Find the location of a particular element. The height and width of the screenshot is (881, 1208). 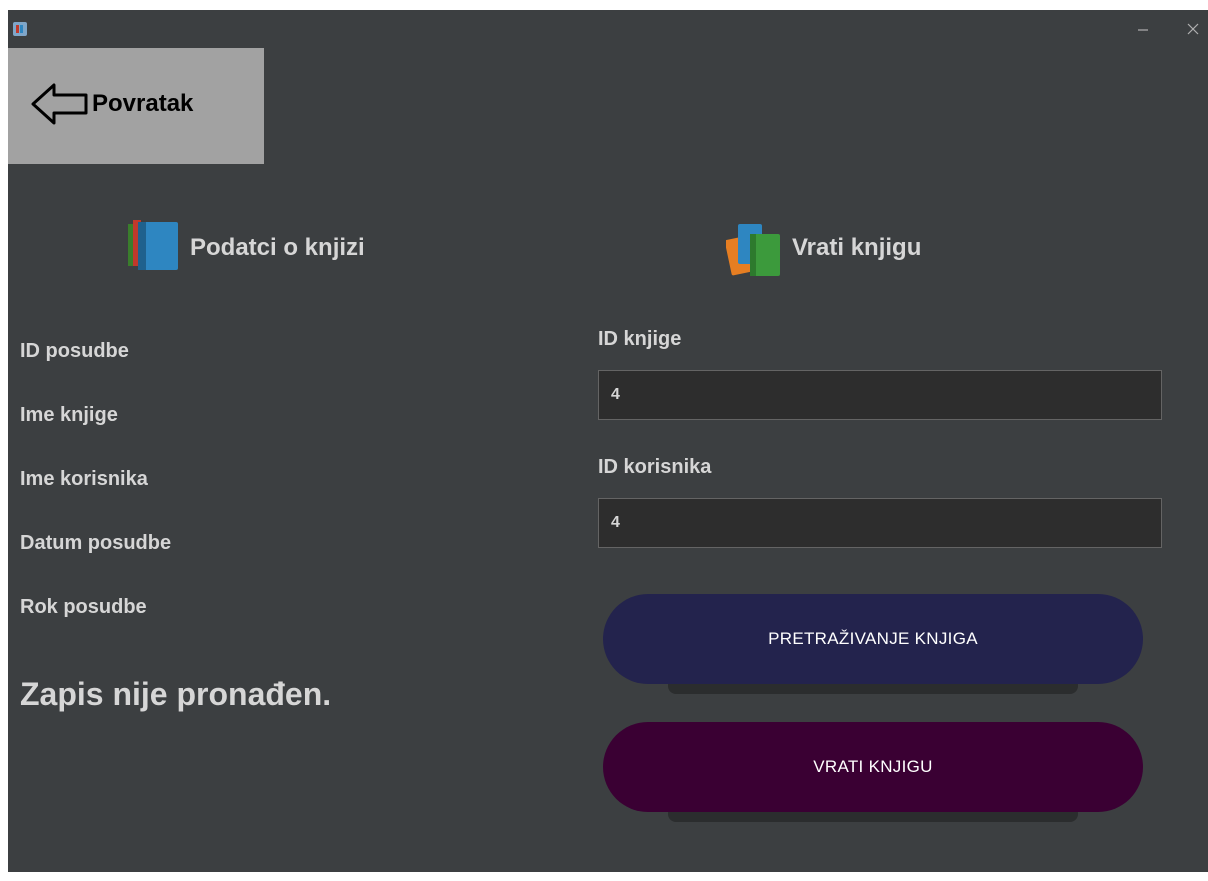

search-button-shadow is located at coordinates (873, 689).